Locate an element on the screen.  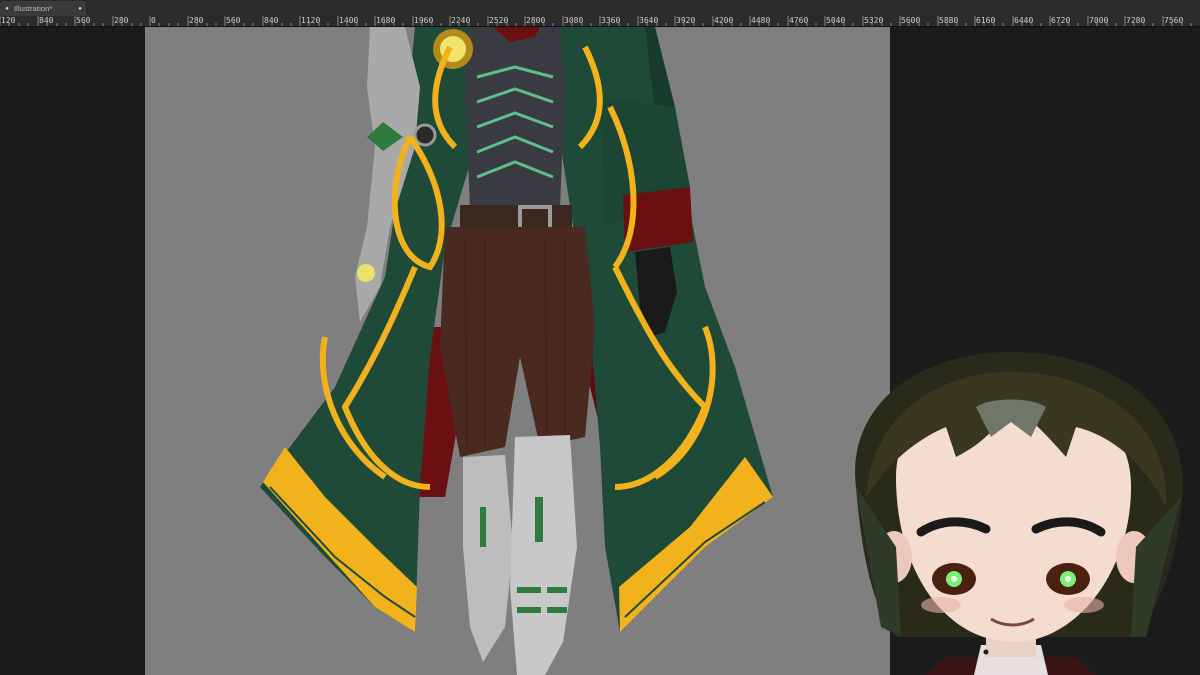
hand-light is located at coordinates (366, 273).